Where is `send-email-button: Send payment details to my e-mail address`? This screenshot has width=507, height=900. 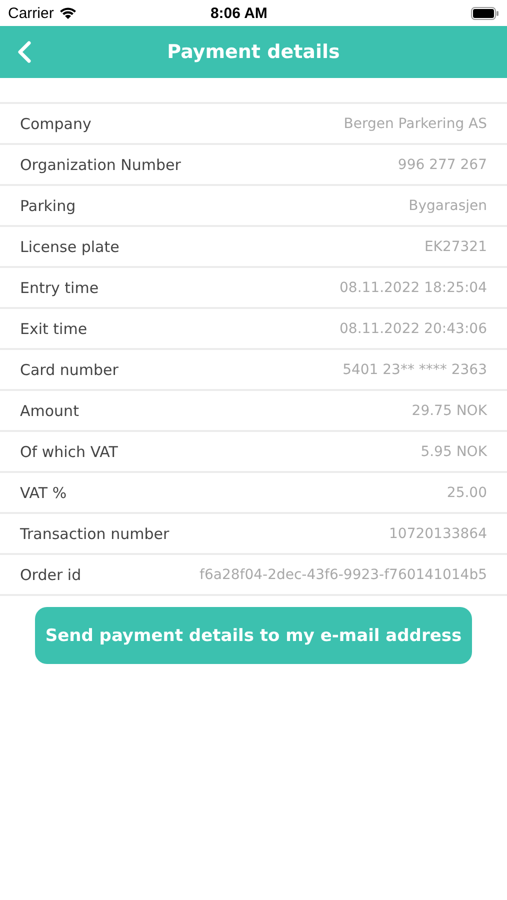
send-email-button: Send payment details to my e-mail address is located at coordinates (253, 635).